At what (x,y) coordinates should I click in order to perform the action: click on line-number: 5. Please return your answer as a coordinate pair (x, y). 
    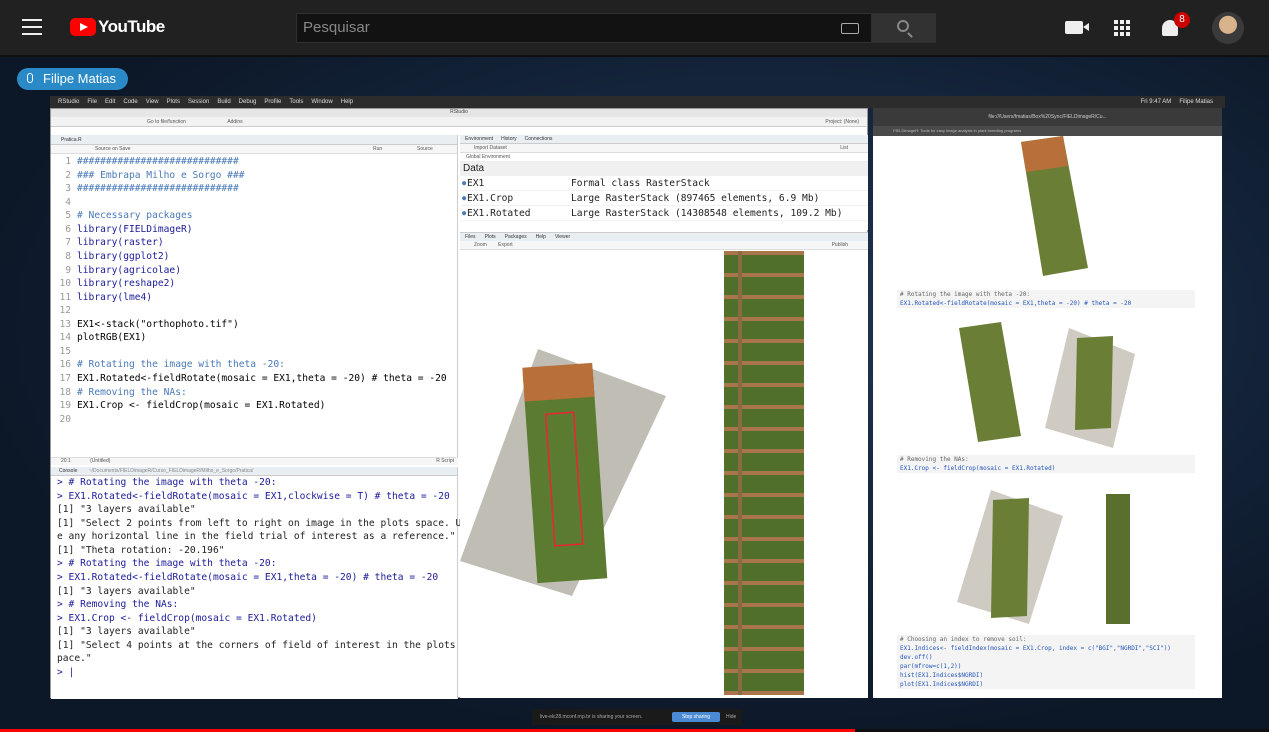
    Looking at the image, I should click on (68, 216).